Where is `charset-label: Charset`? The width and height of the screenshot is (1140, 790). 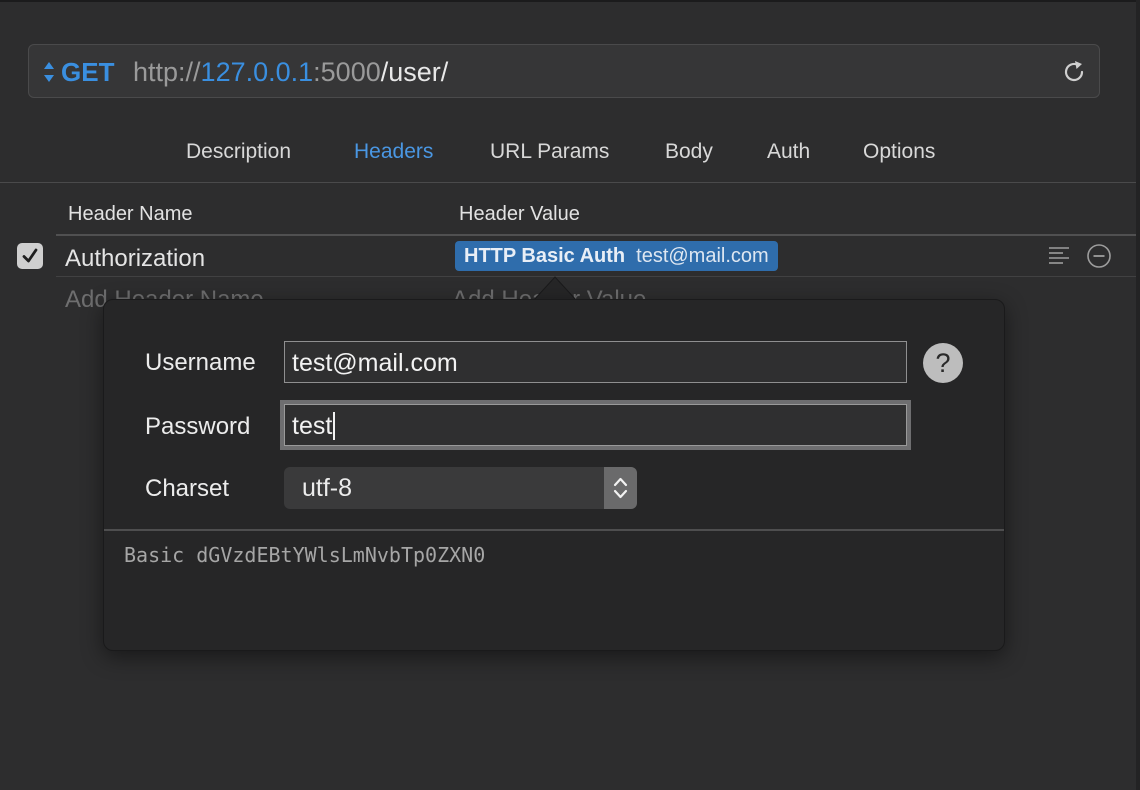
charset-label: Charset is located at coordinates (187, 488).